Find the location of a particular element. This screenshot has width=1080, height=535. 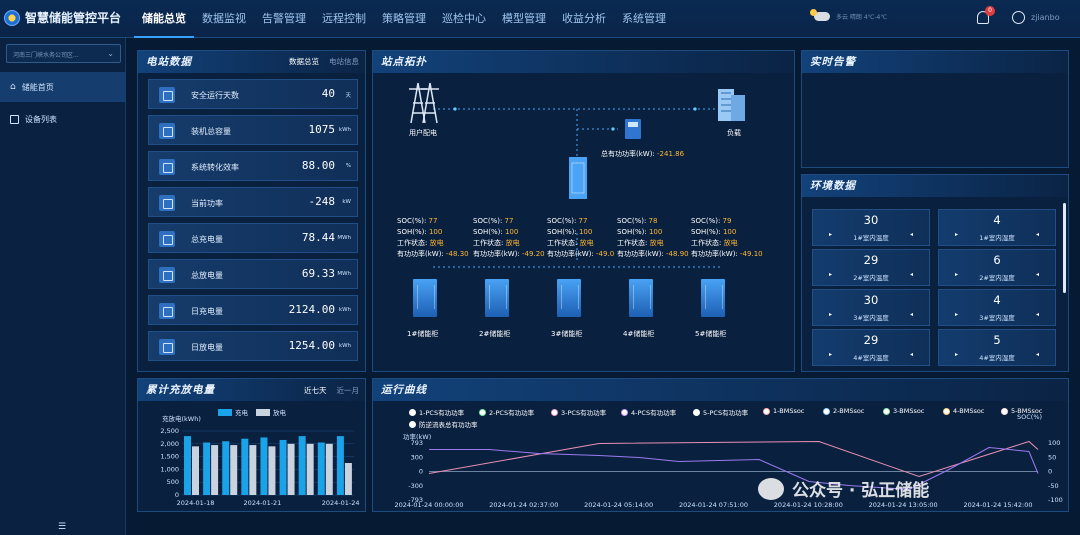

tab-data-overview: 数据总览 is located at coordinates (304, 61).